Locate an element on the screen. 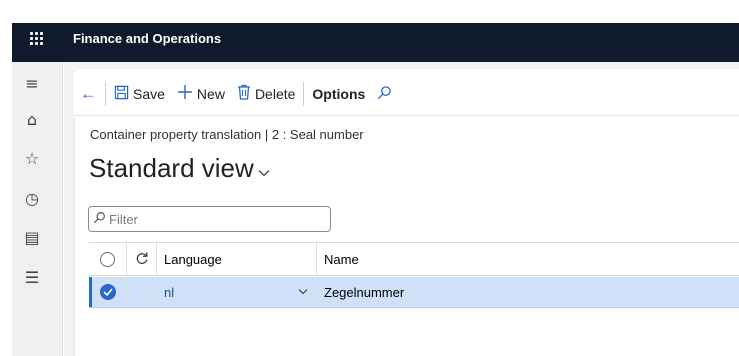 The image size is (739, 356). delete-button: Delete is located at coordinates (266, 94).